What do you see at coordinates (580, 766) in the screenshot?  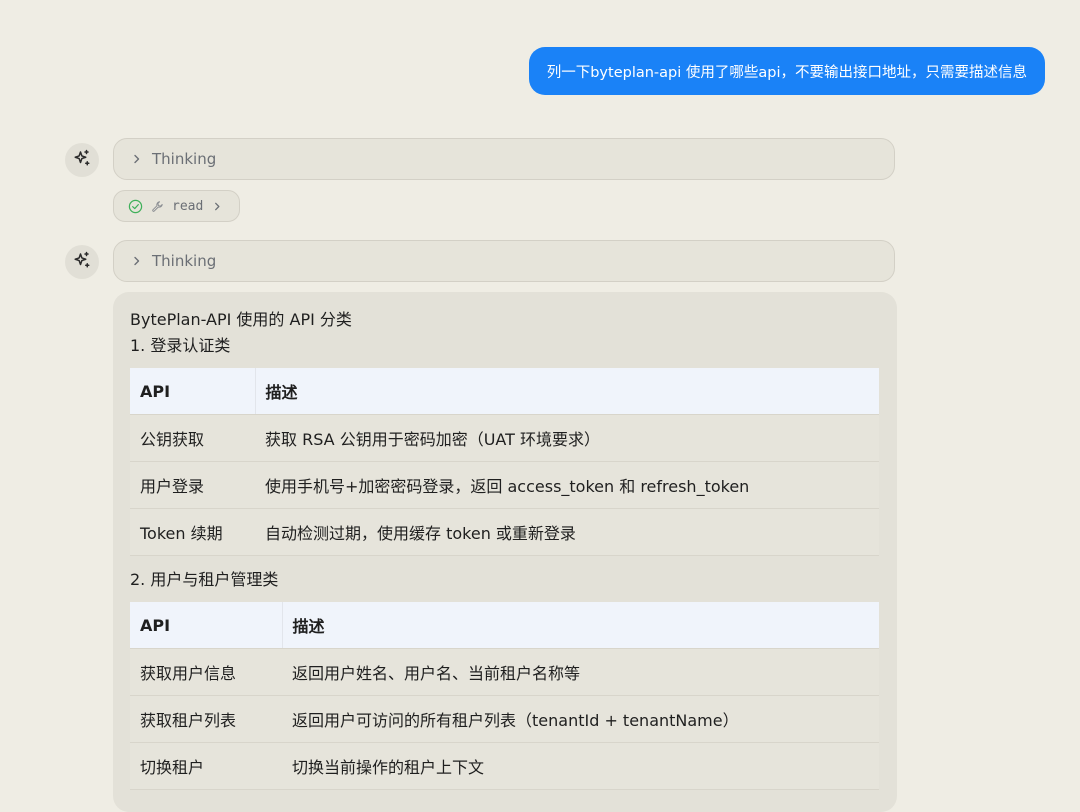 I see `api-description-cell: 切换当前操作的租户上下文` at bounding box center [580, 766].